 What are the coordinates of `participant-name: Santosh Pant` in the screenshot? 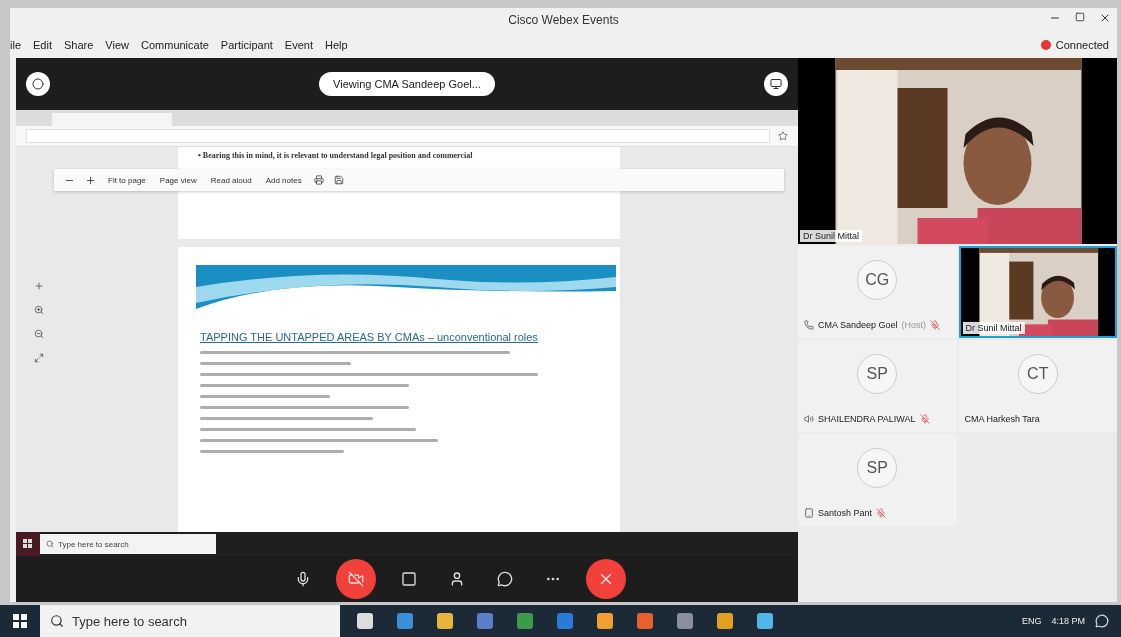 It's located at (845, 513).